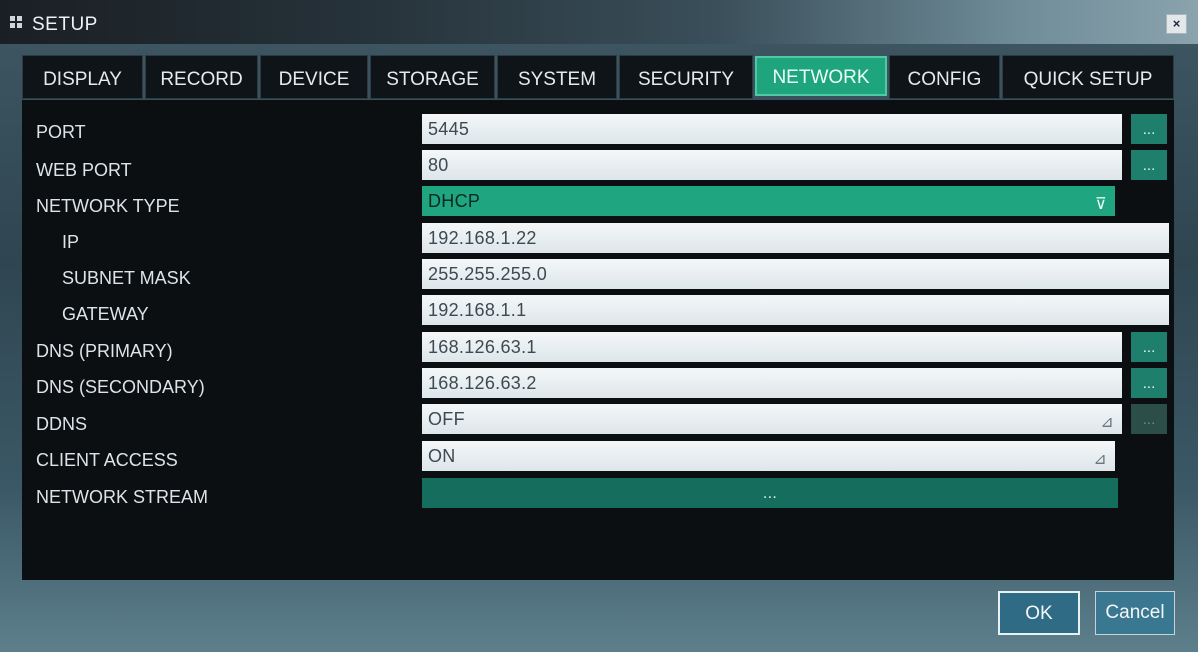 The image size is (1198, 652). I want to click on ip-label: IP, so click(71, 242).